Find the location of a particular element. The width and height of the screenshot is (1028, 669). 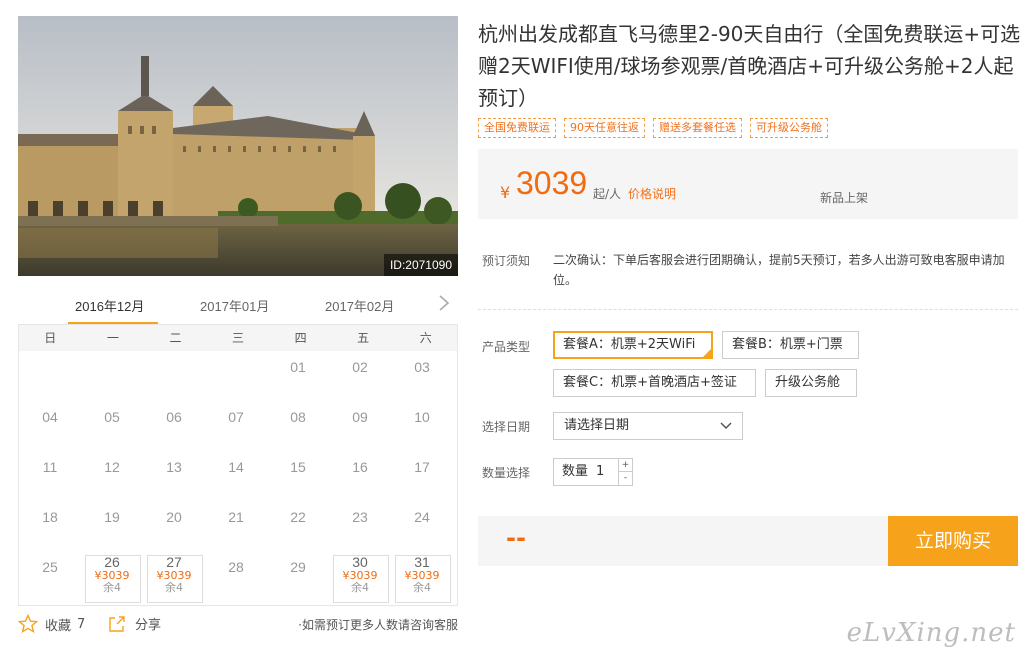

tab-month-3: 2017年02月 is located at coordinates (359, 305).